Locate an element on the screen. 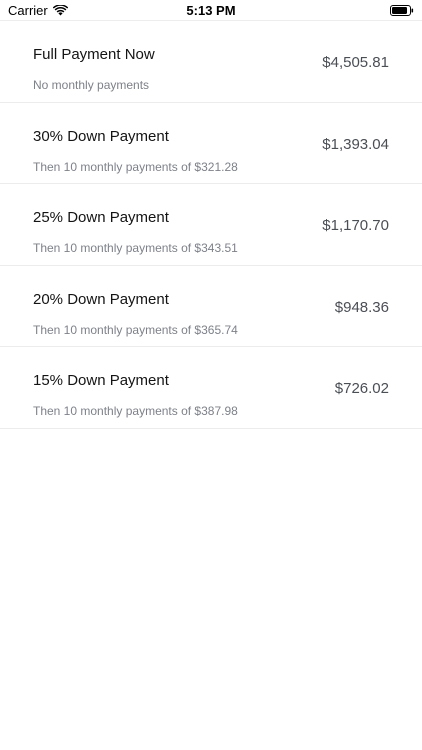 This screenshot has height=750, width=422. plan-subtitle: Then 10 monthly payments of $321.28 is located at coordinates (135, 166).